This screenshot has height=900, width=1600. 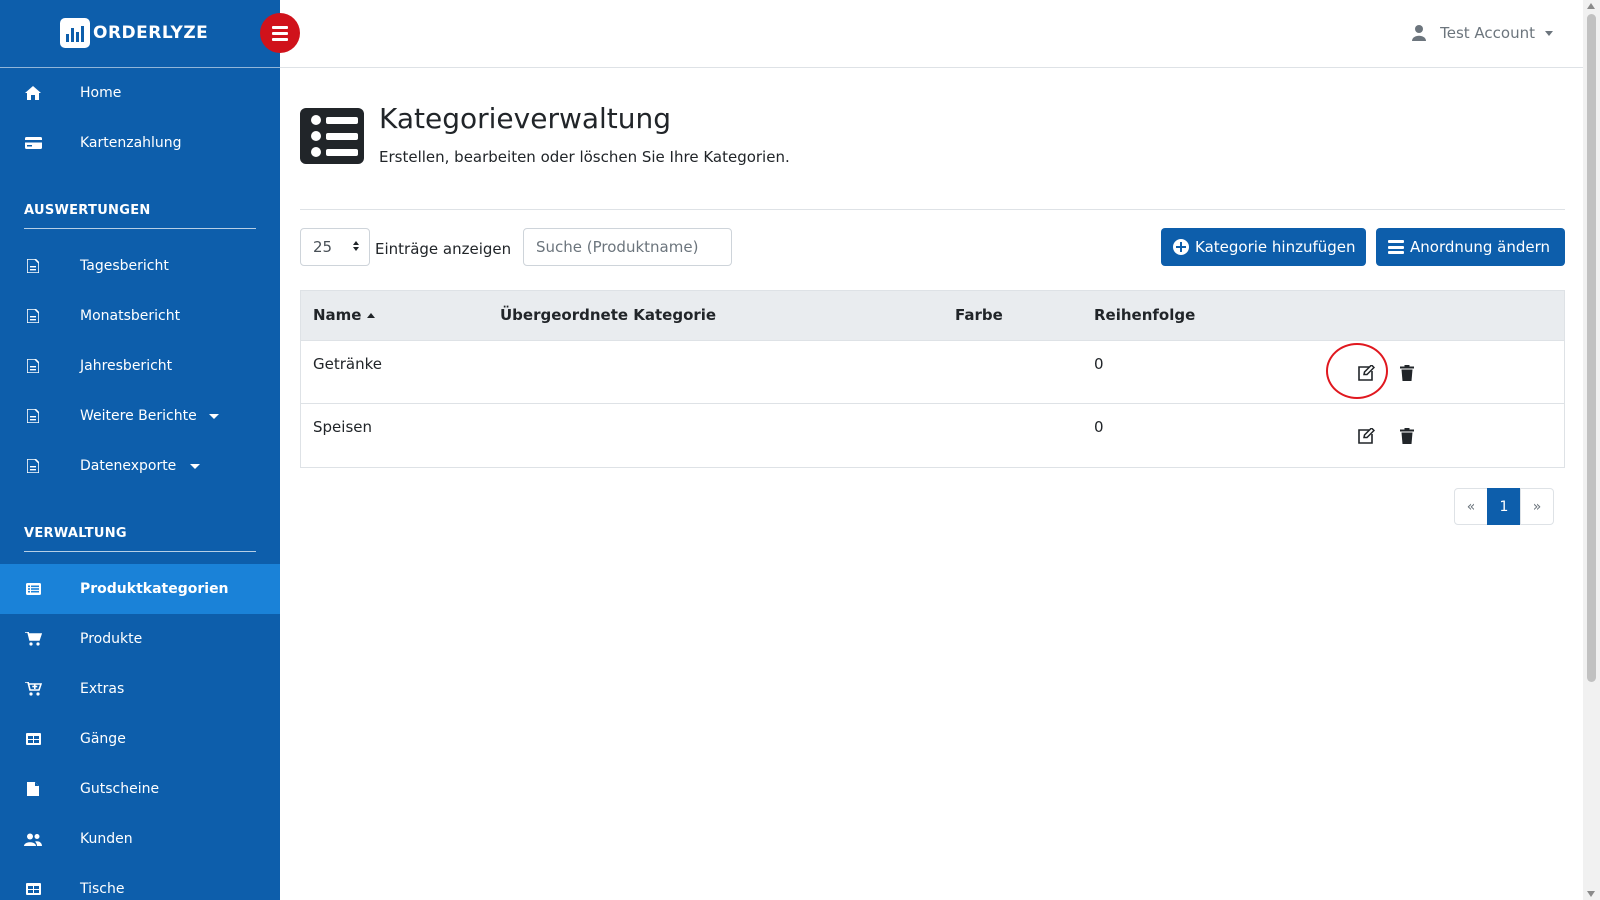 I want to click on sidebar-item-label: Extras, so click(x=102, y=689).